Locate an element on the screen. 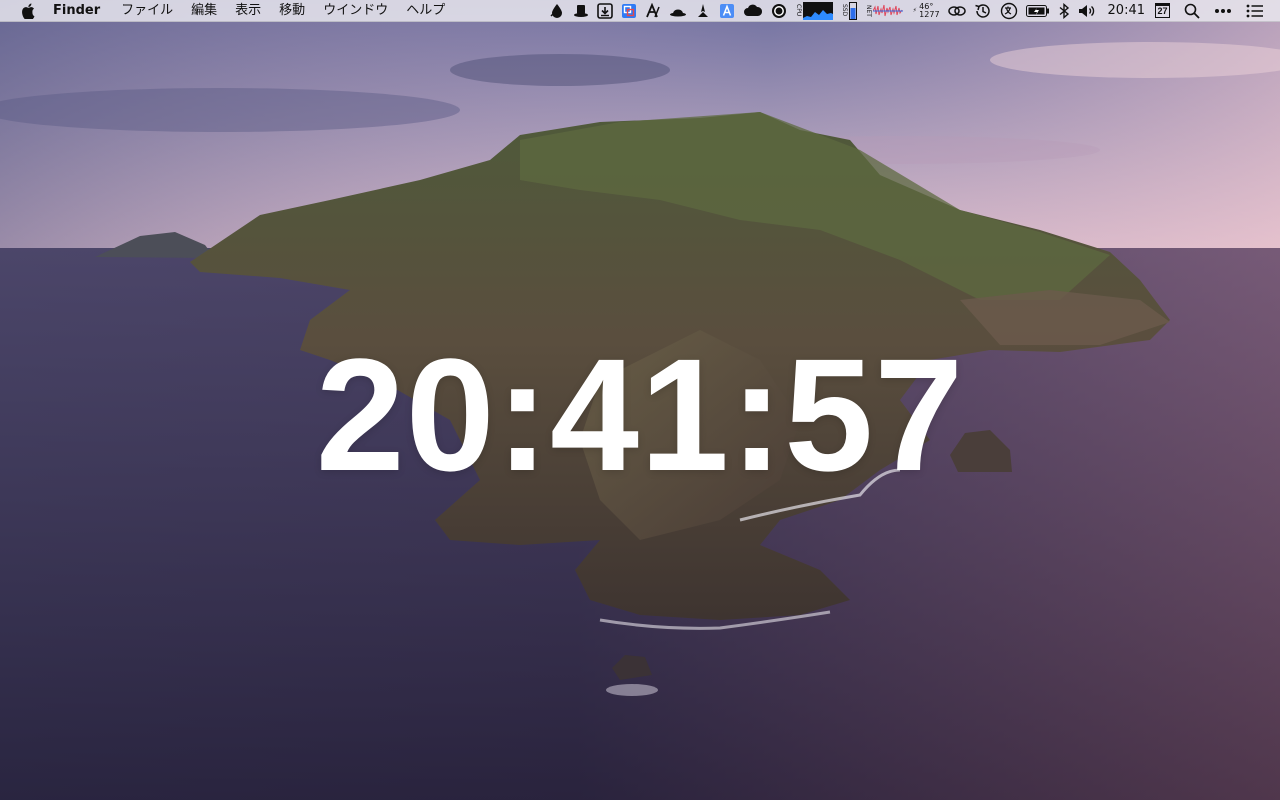 The height and width of the screenshot is (800, 1280). more-icon is located at coordinates (1223, 11).